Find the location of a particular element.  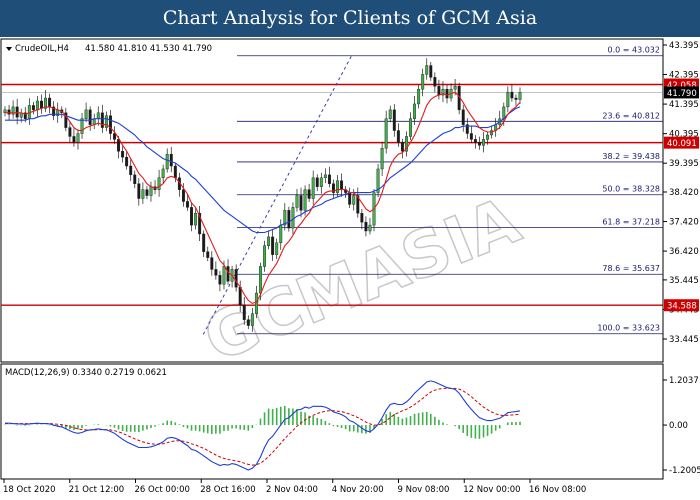

macd-tick-label: -1.2005 is located at coordinates (684, 471).